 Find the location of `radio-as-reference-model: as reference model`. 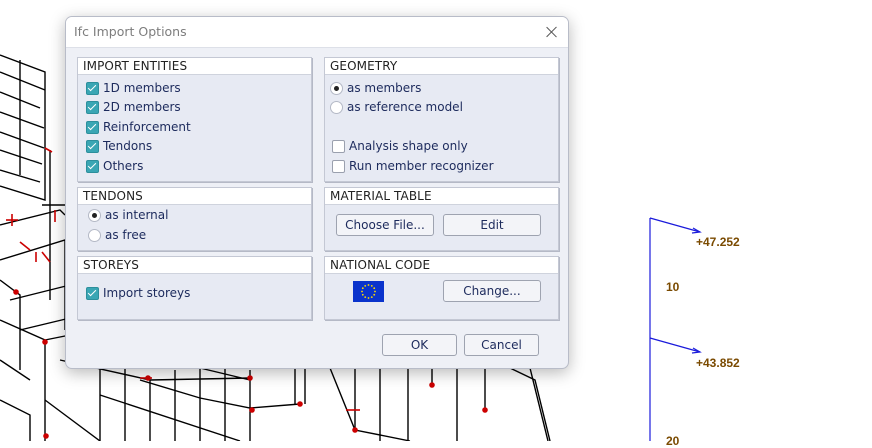

radio-as-reference-model: as reference model is located at coordinates (396, 107).